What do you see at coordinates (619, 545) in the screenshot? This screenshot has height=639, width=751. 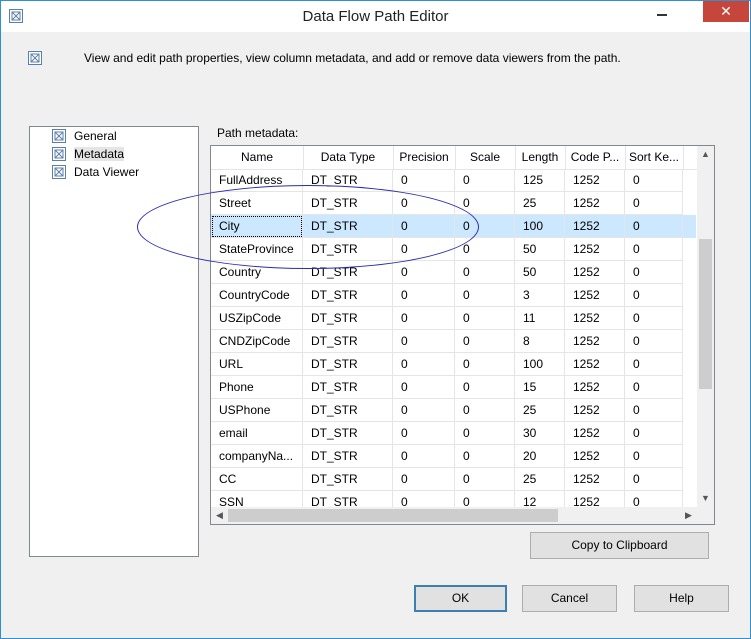 I see `copy-to-clipboard-button: Copy to Clipboard` at bounding box center [619, 545].